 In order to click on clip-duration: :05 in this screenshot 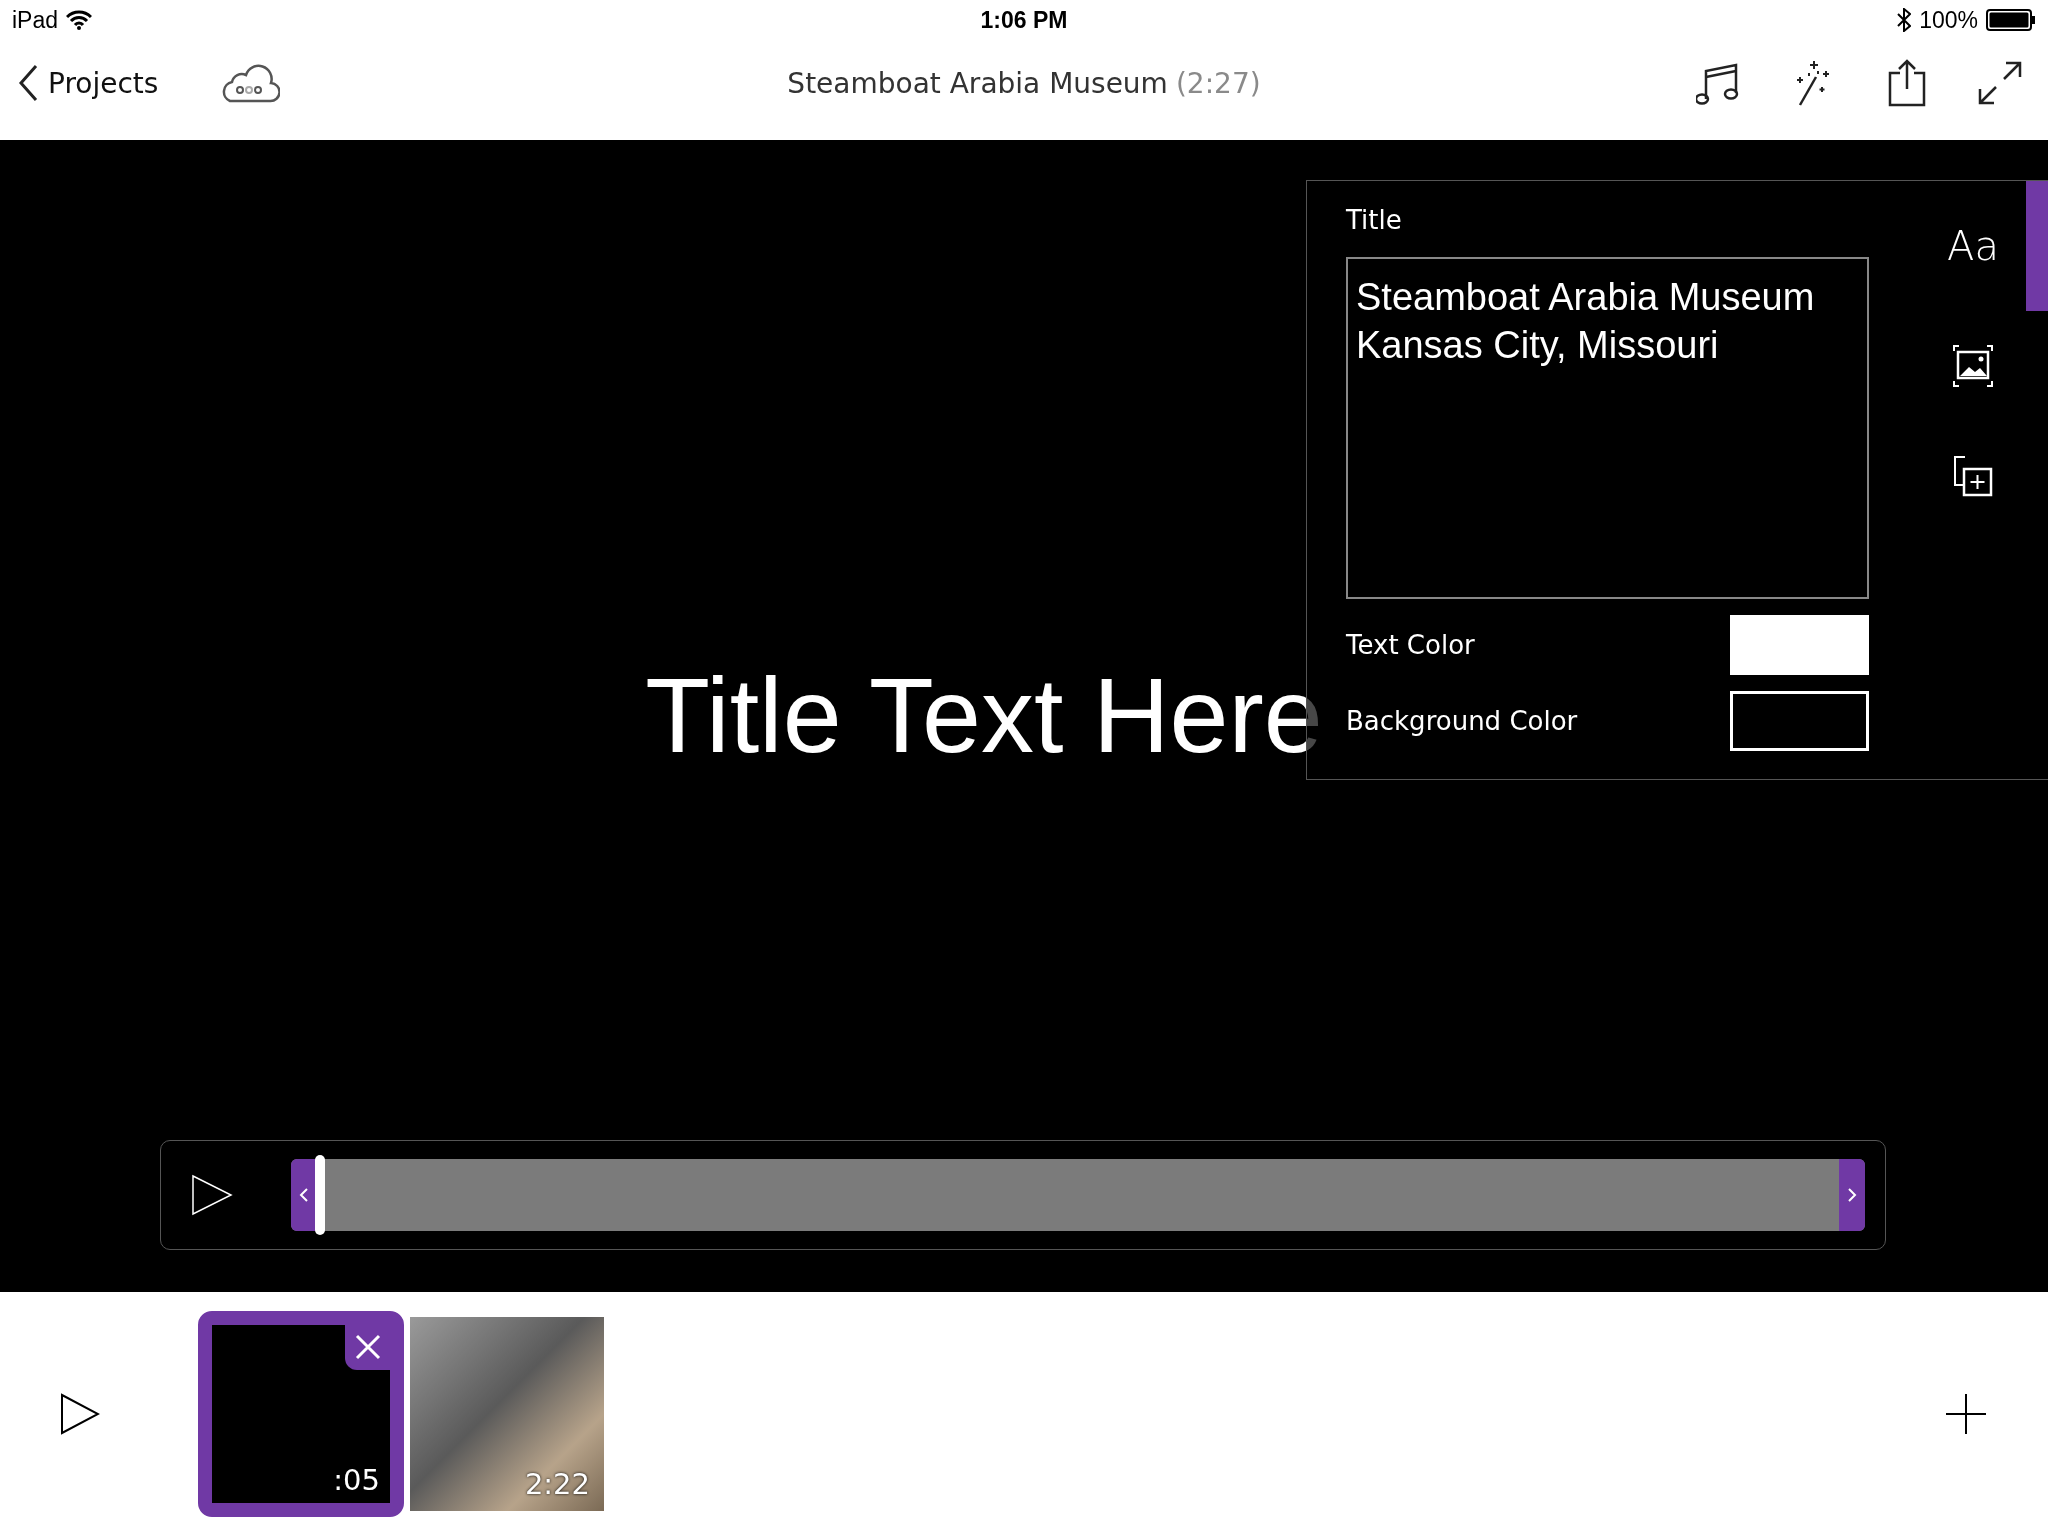, I will do `click(356, 1480)`.